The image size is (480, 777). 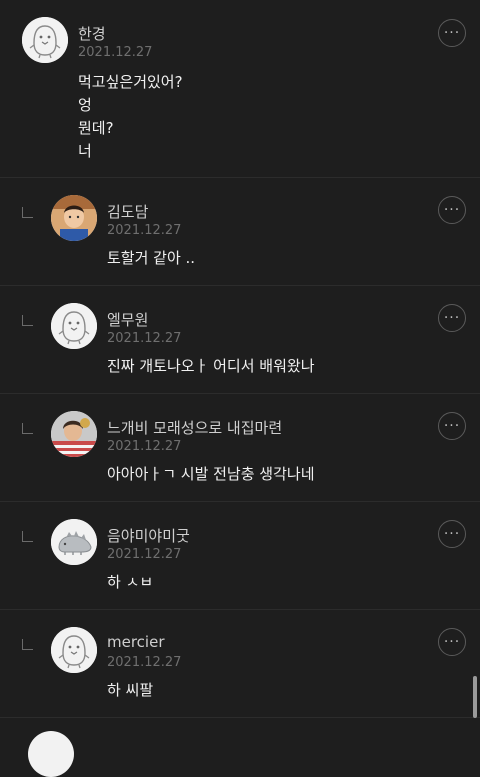 I want to click on comment-body: 하 씨팔, so click(x=130, y=690).